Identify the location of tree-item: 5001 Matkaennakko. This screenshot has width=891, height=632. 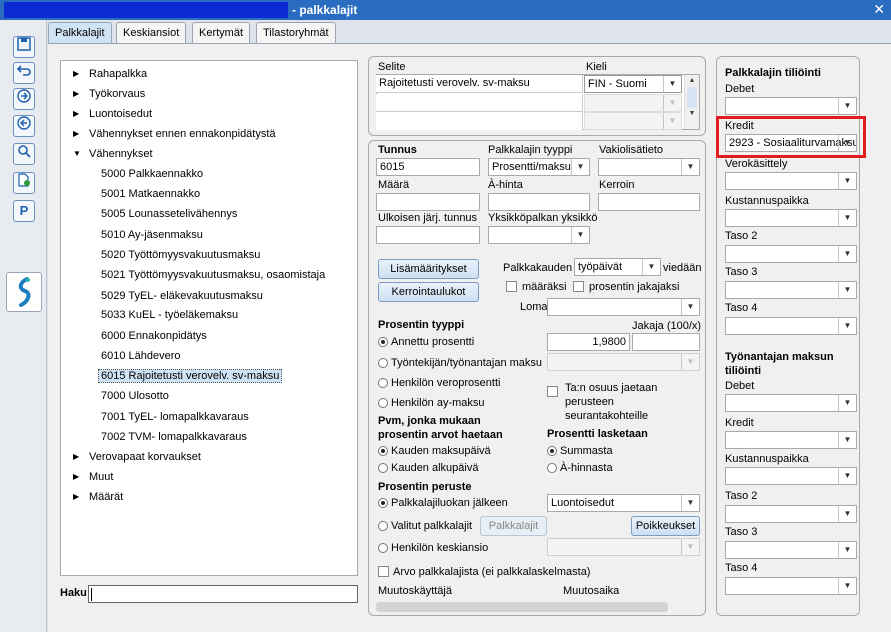
(150, 194).